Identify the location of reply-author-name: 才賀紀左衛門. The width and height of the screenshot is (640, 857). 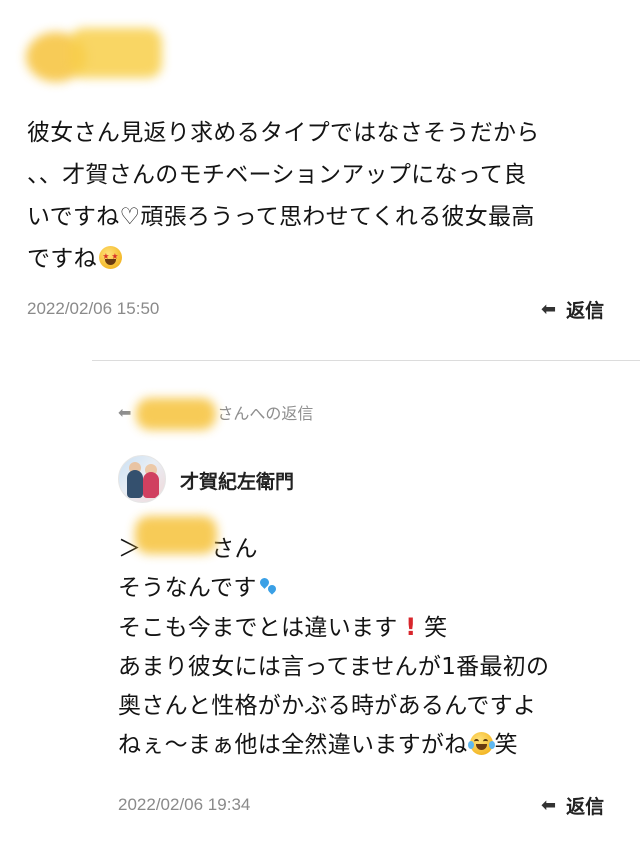
(237, 480).